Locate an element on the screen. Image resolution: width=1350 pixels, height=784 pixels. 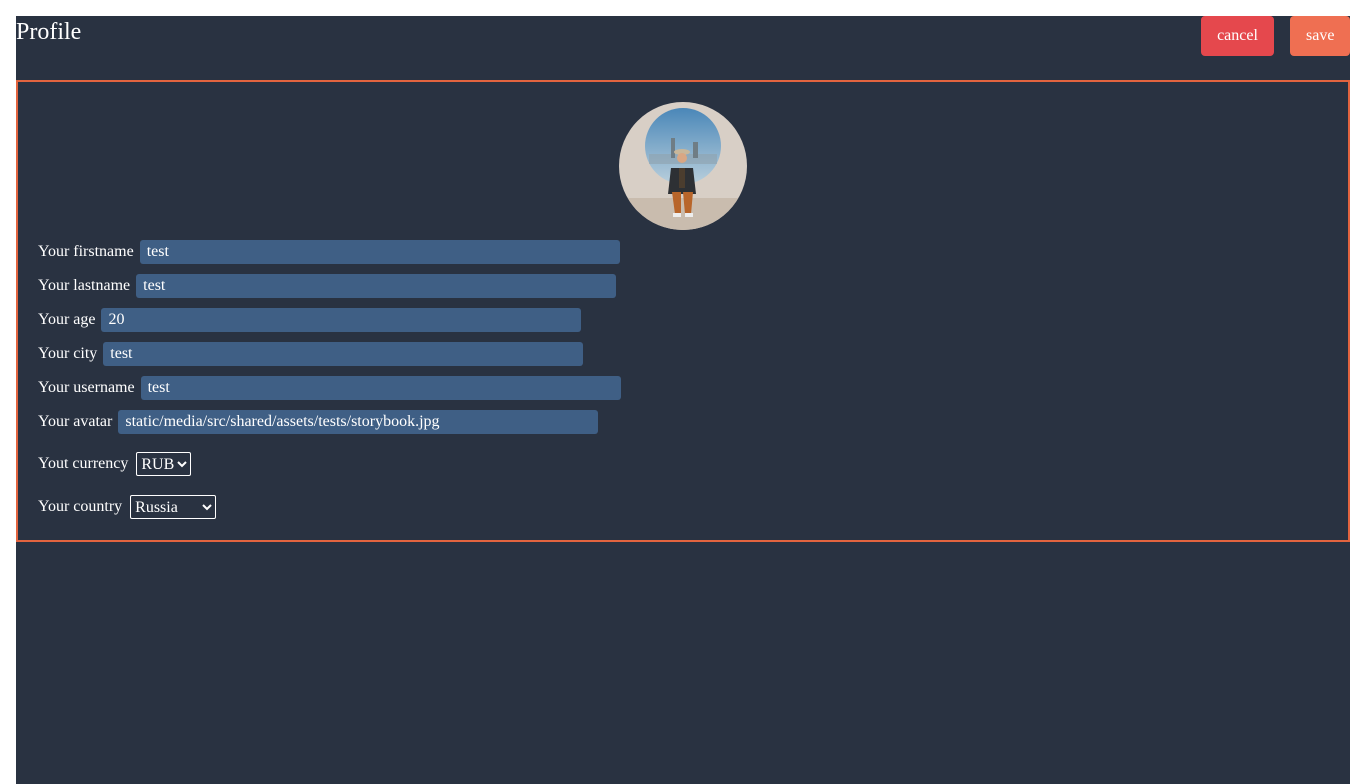
city-label: Your city is located at coordinates (68, 353).